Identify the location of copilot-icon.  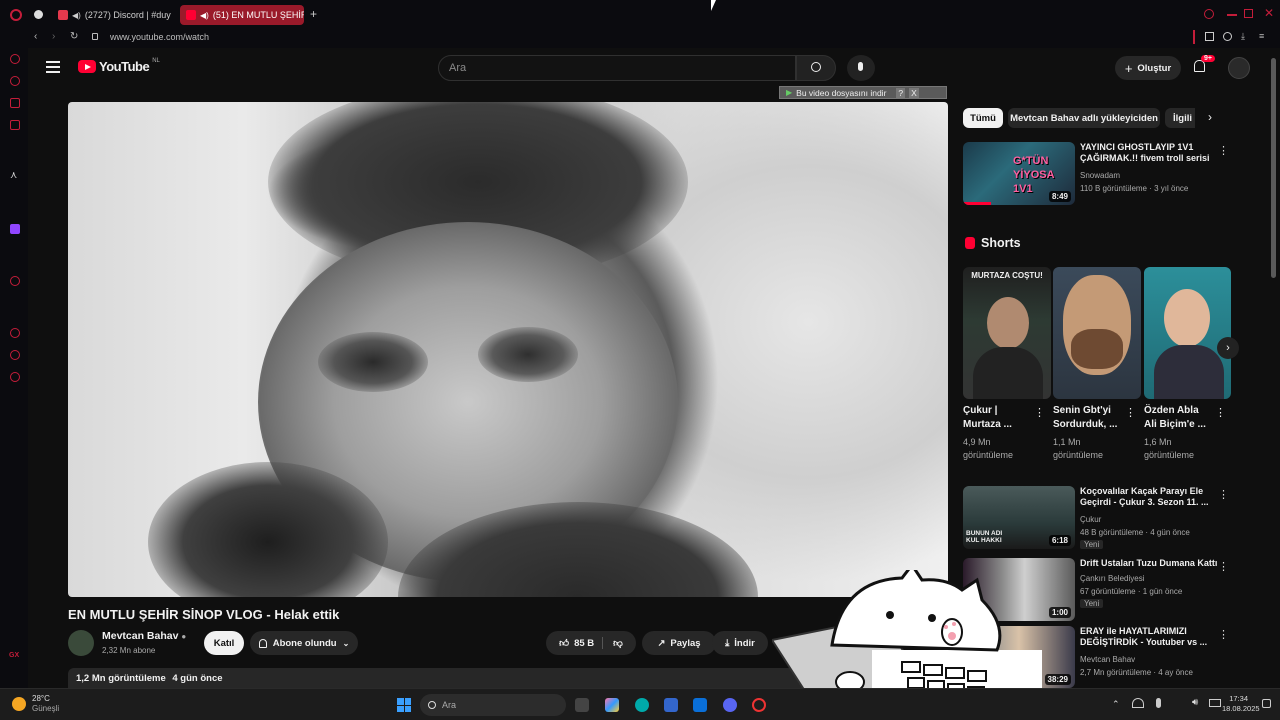
(612, 705).